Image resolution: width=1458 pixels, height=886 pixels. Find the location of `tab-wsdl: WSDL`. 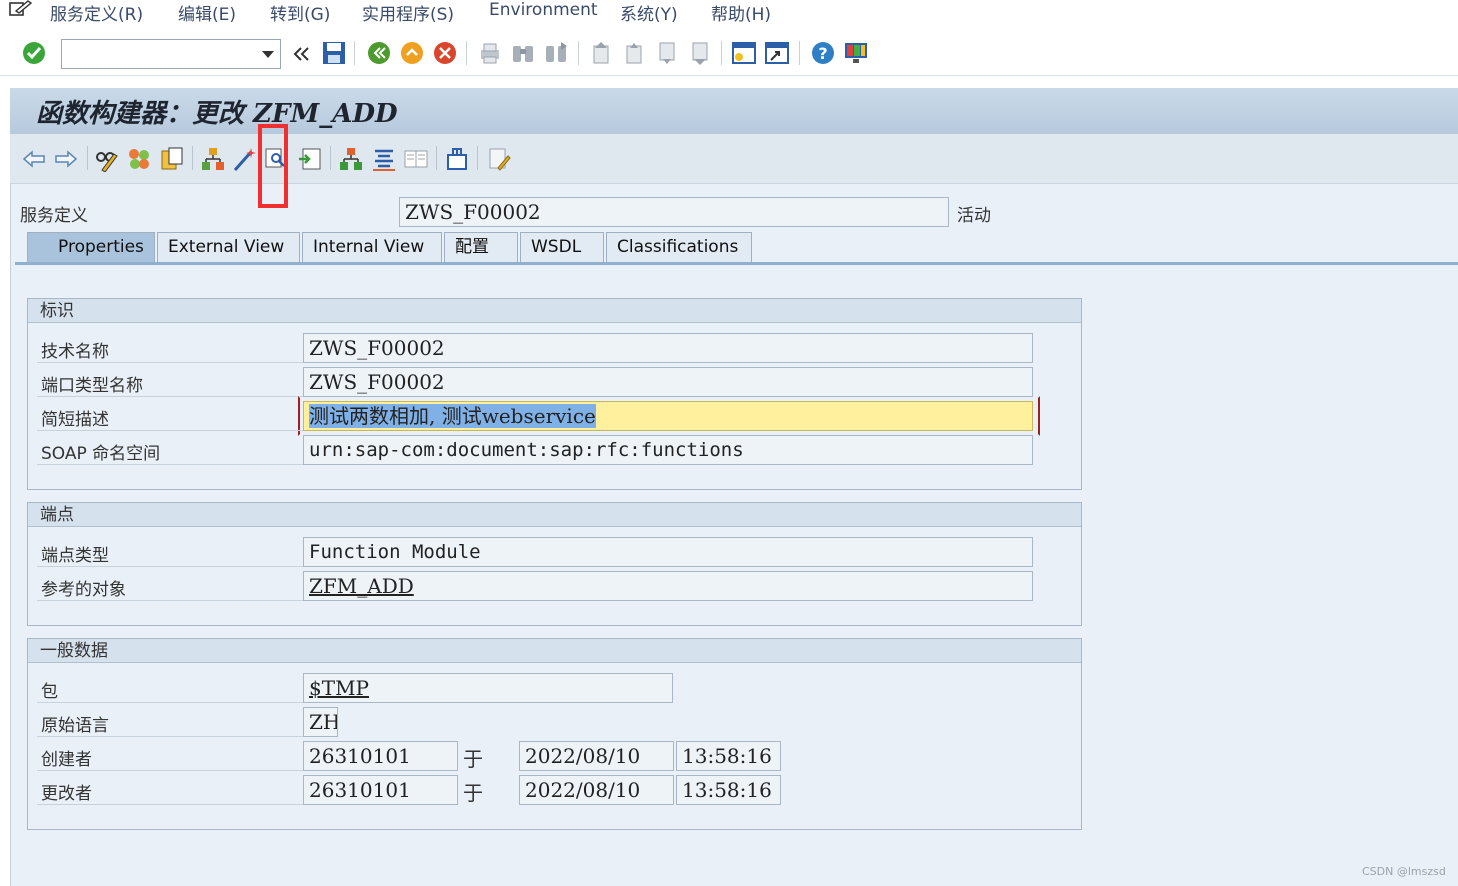

tab-wsdl: WSDL is located at coordinates (562, 247).